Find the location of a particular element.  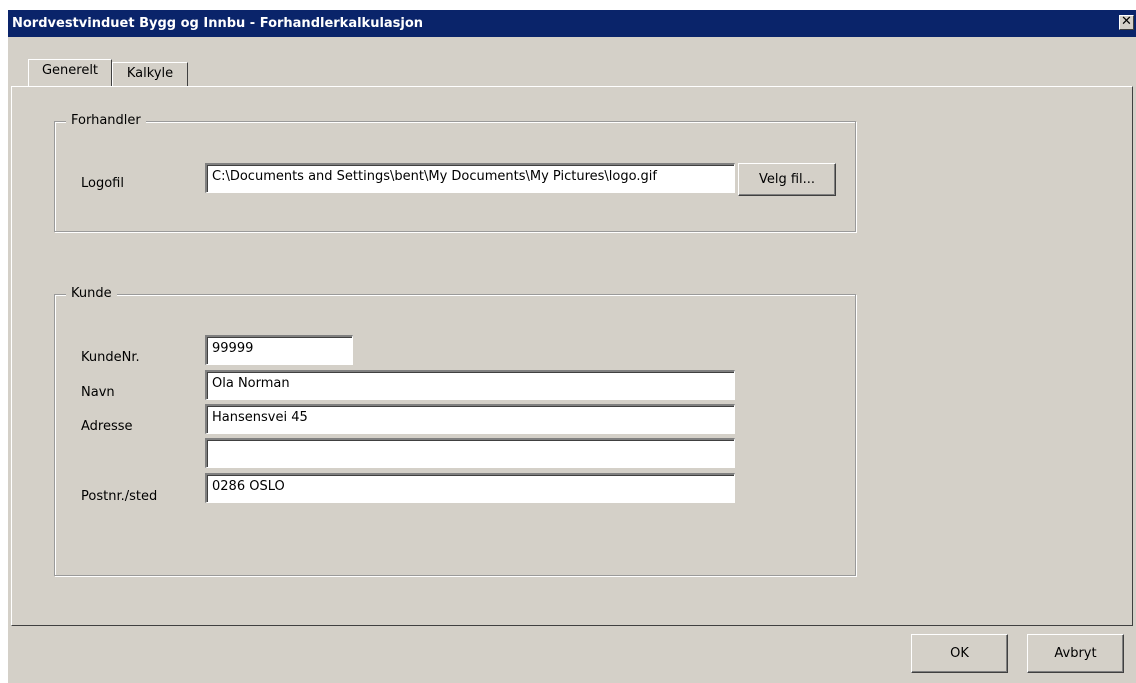

tab-generelt: Generelt is located at coordinates (70, 72).